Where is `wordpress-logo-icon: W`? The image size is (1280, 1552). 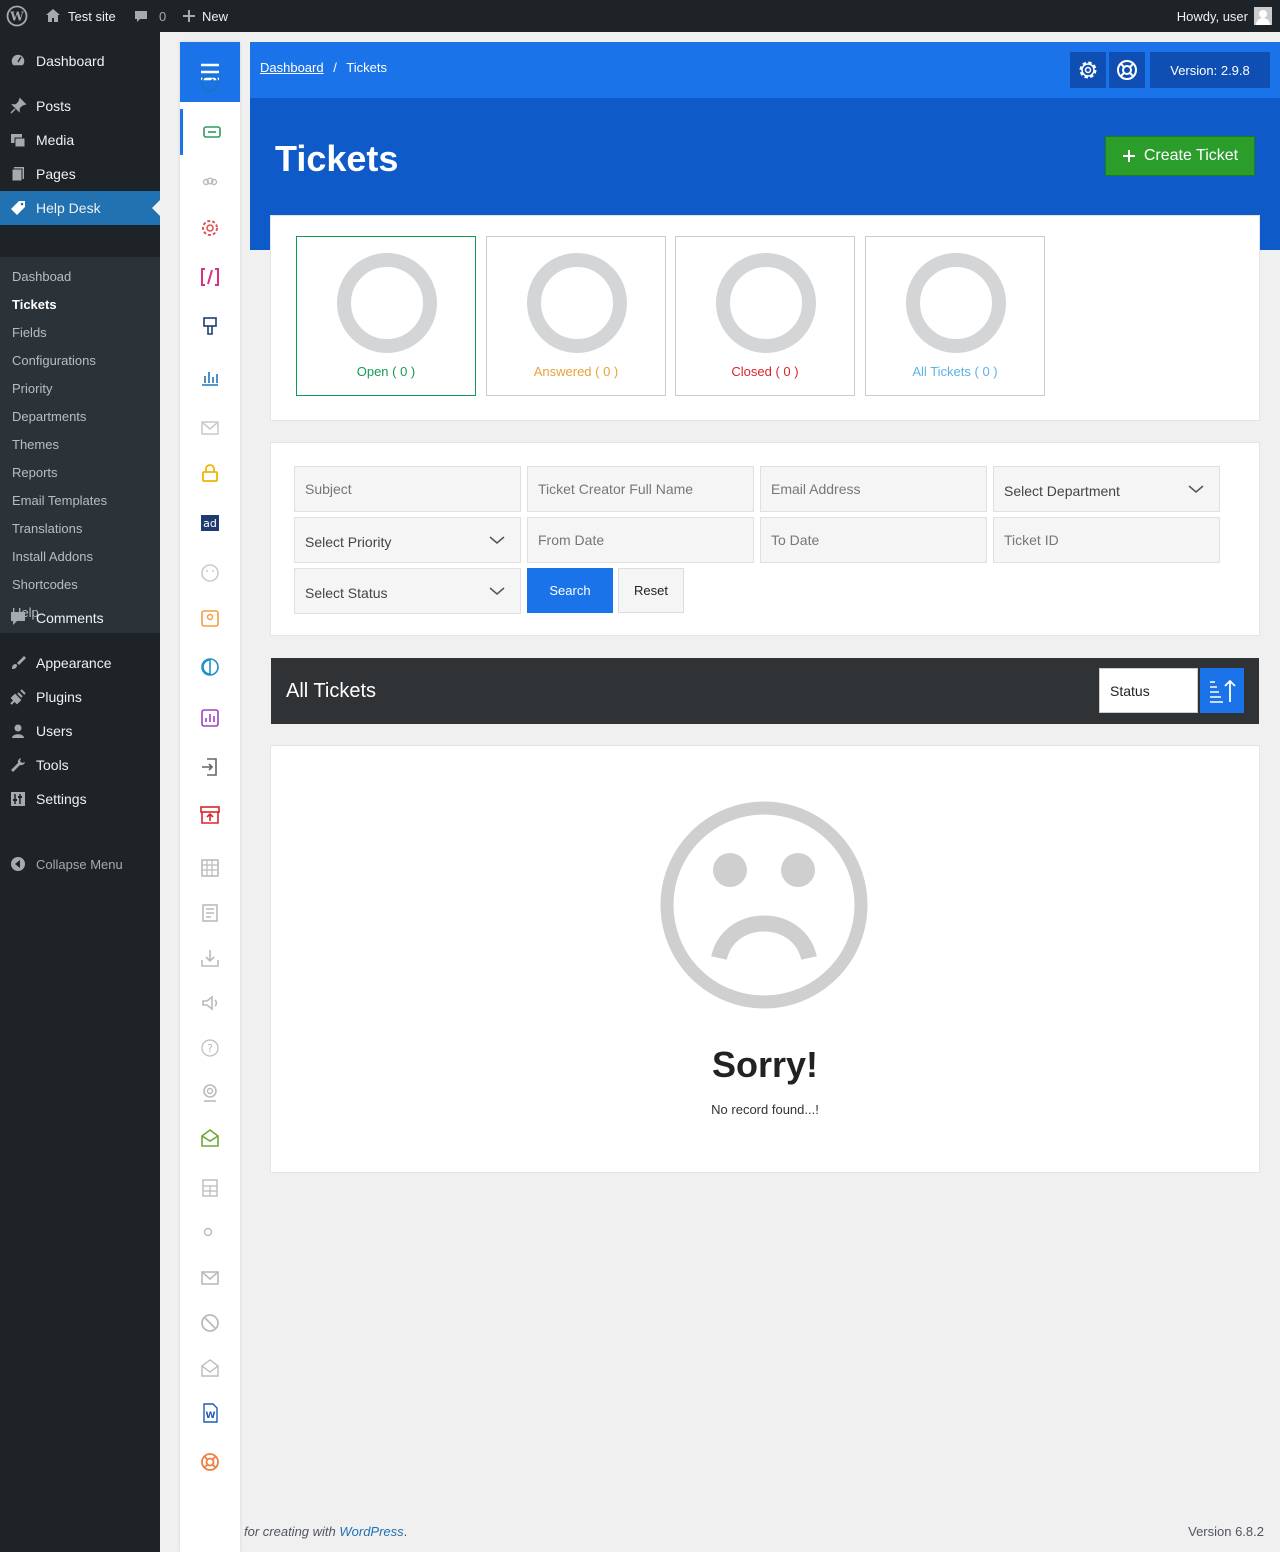
wordpress-logo-icon: W is located at coordinates (17, 16).